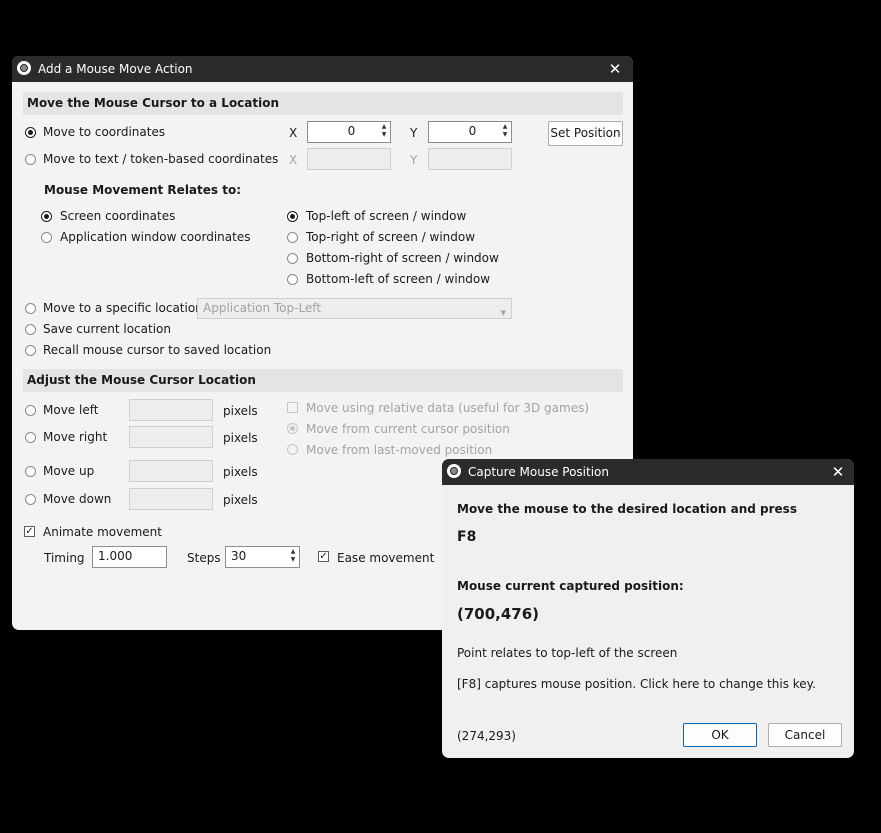 This screenshot has width=881, height=833. What do you see at coordinates (414, 160) in the screenshot?
I see `y-text-label: Y` at bounding box center [414, 160].